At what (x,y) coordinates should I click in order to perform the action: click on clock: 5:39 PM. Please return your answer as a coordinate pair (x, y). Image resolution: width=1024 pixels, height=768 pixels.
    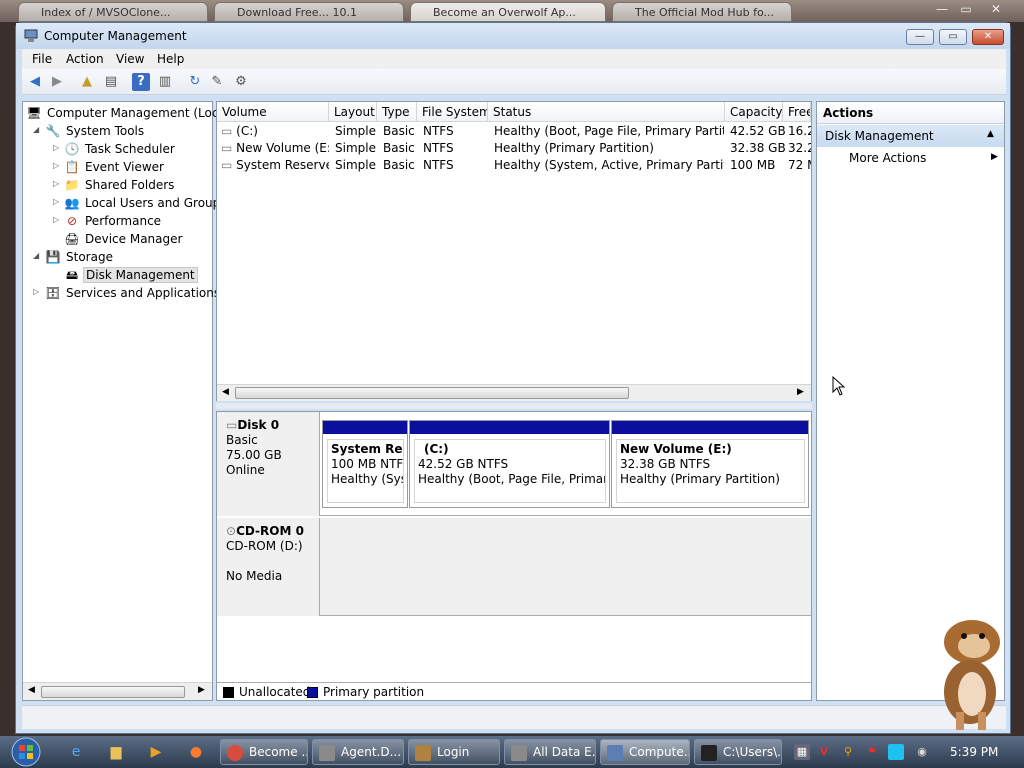
    Looking at the image, I should click on (974, 752).